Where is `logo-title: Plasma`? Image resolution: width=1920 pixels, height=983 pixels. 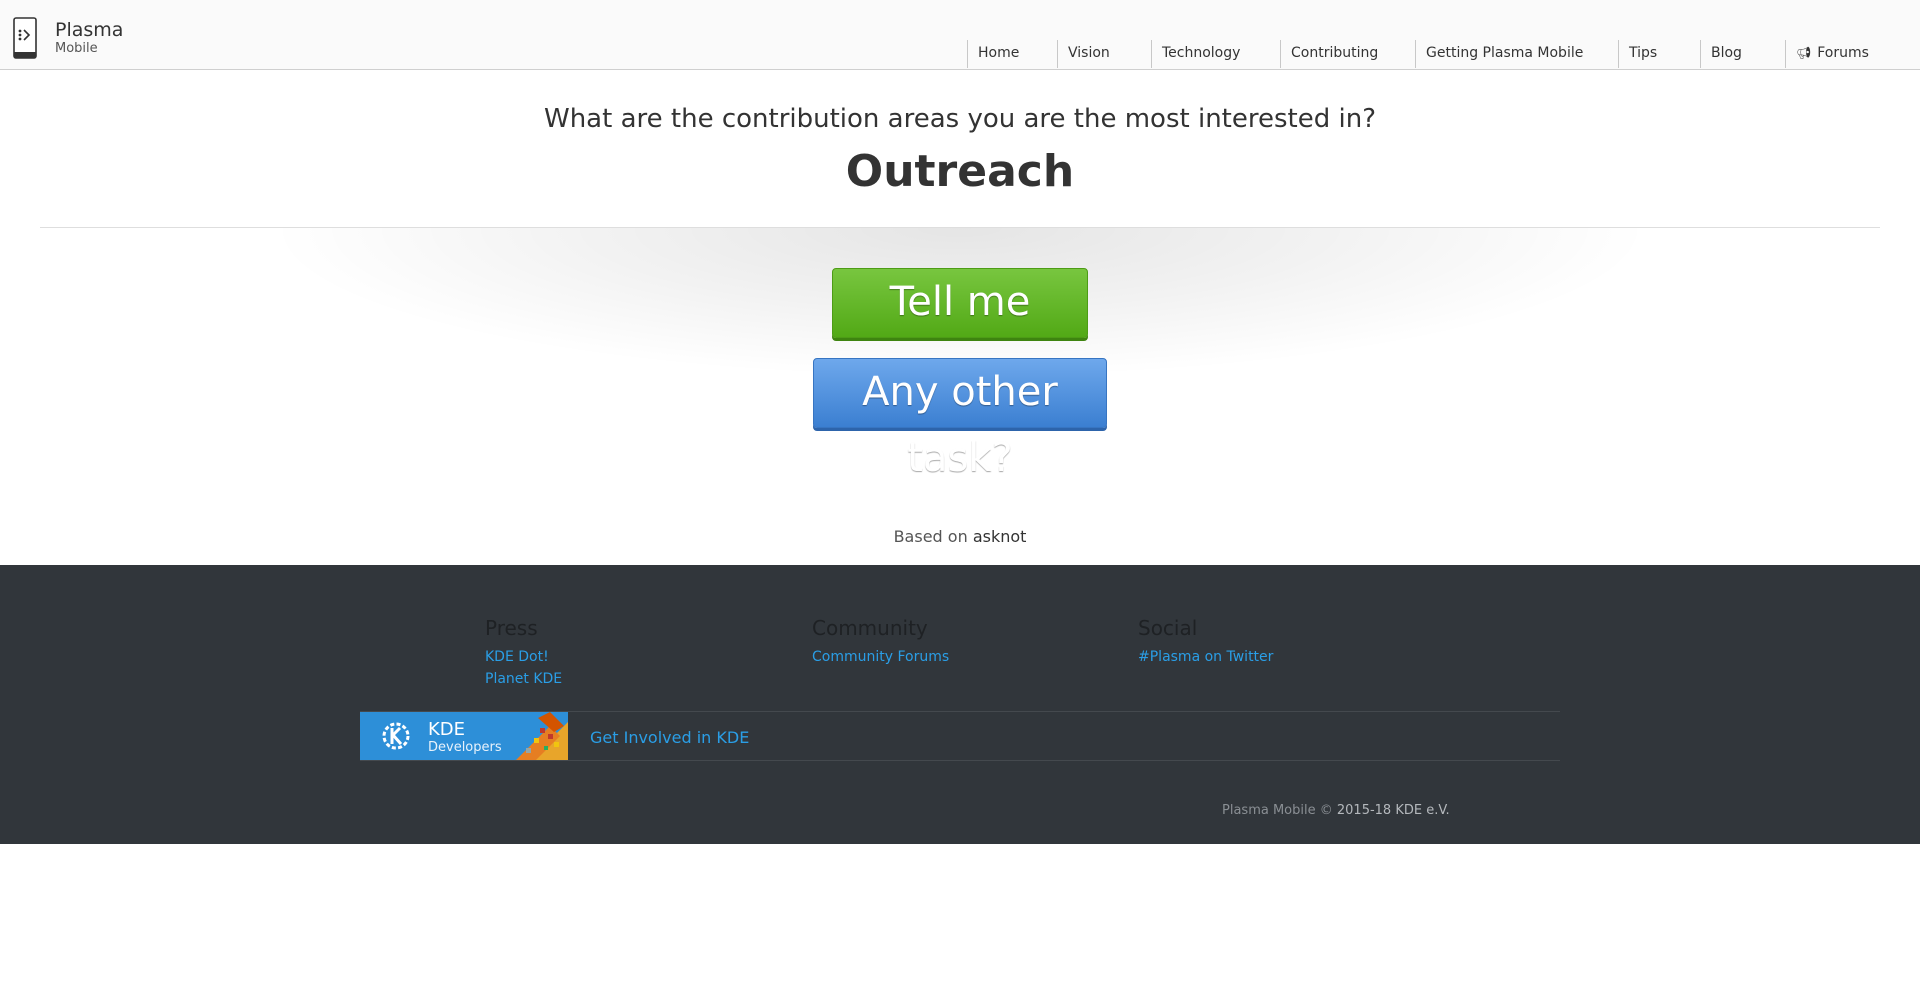
logo-title: Plasma is located at coordinates (89, 30).